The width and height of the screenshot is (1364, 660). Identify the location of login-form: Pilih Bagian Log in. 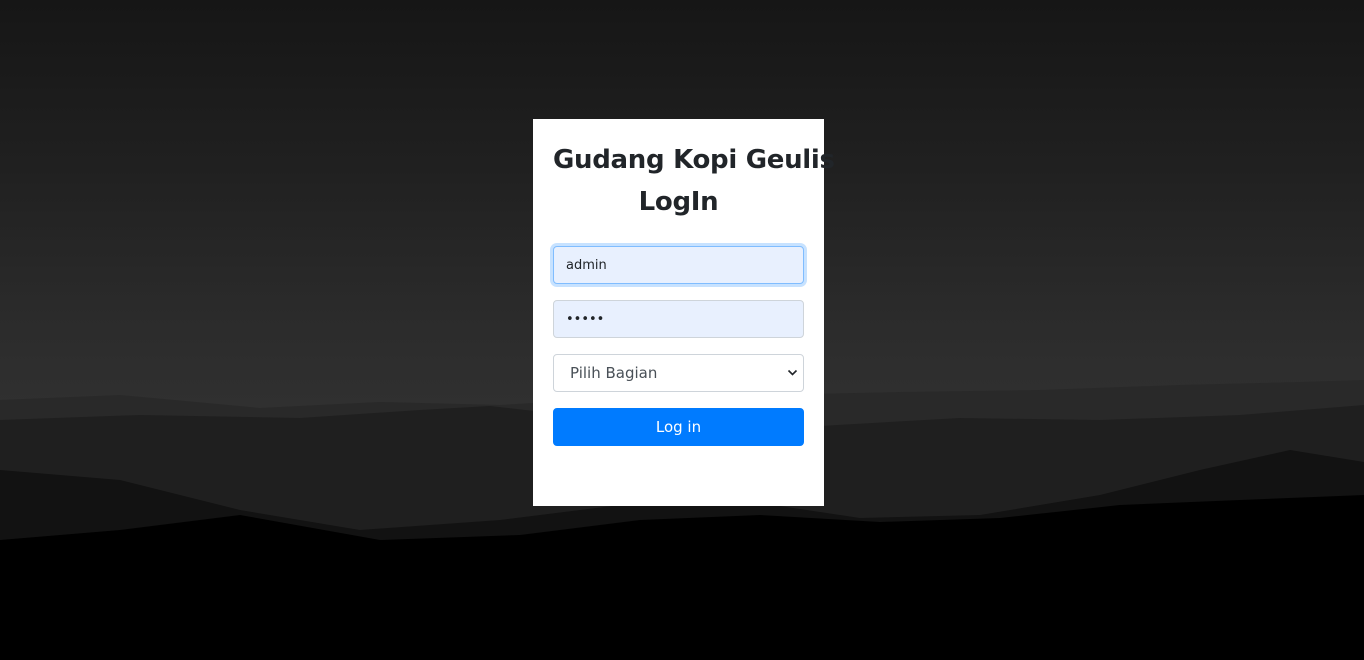
(678, 346).